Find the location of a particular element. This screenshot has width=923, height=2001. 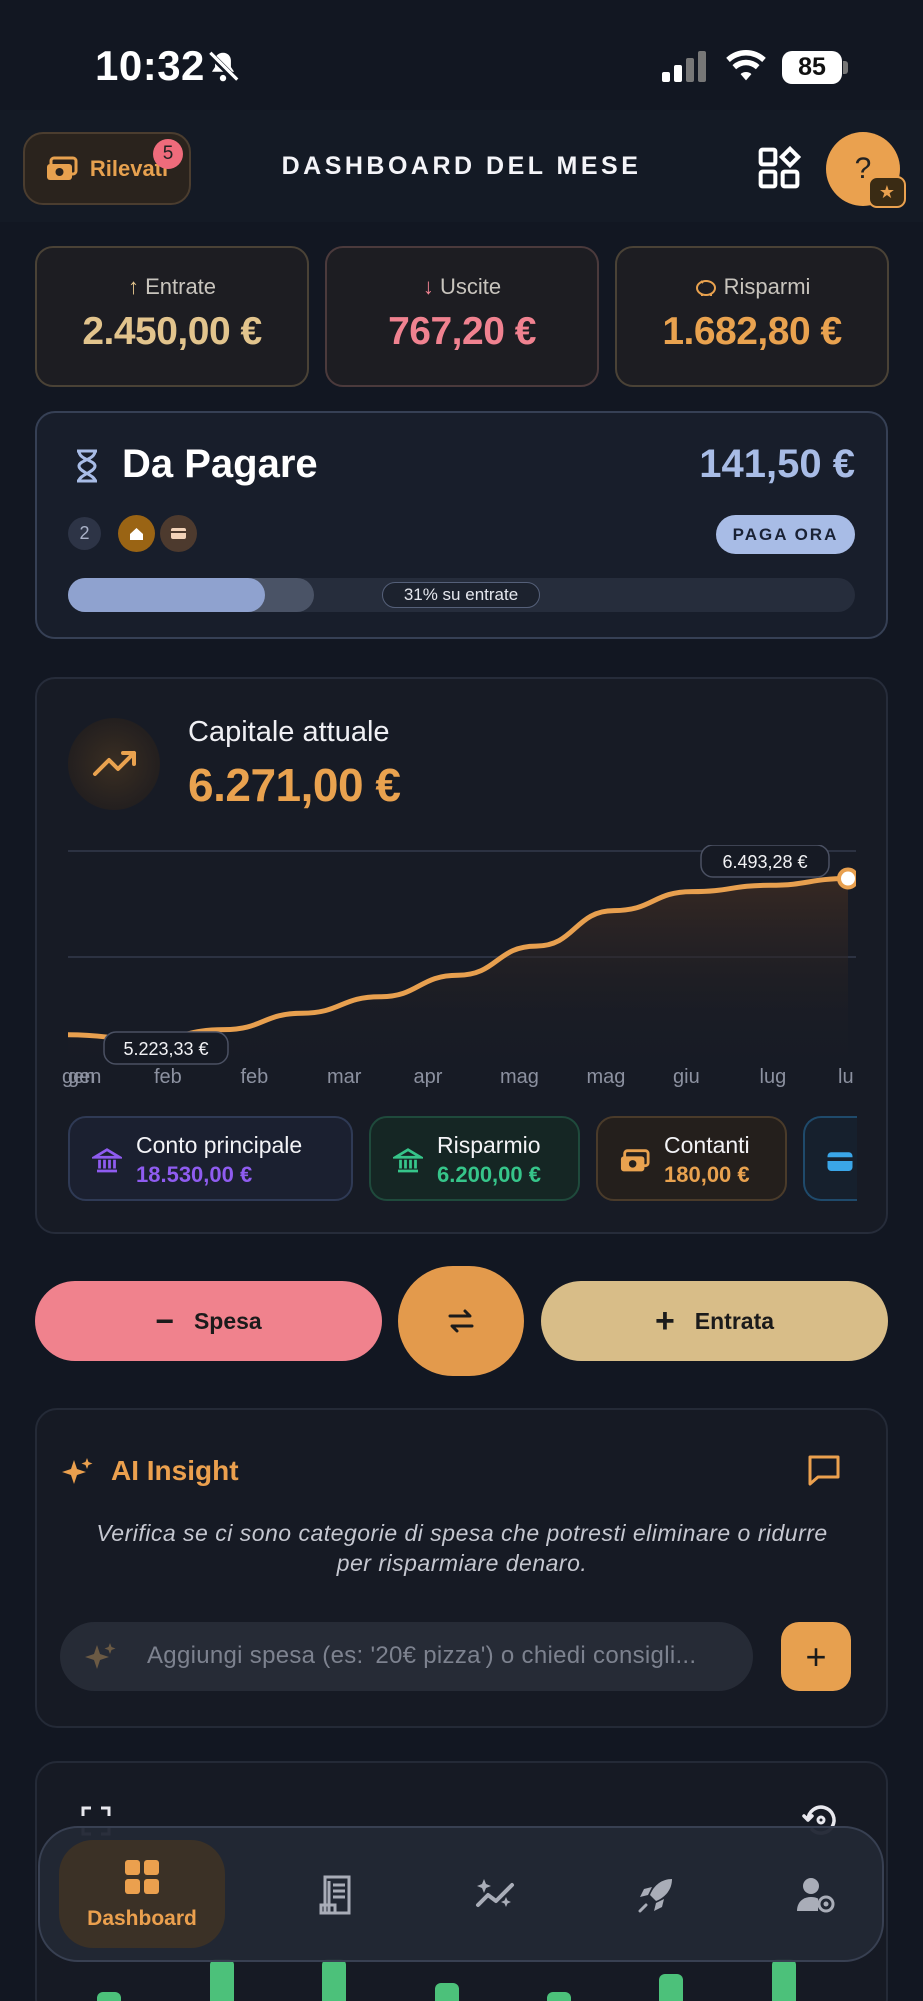

max-value-annotation: 6.493,28 € is located at coordinates (765, 861).